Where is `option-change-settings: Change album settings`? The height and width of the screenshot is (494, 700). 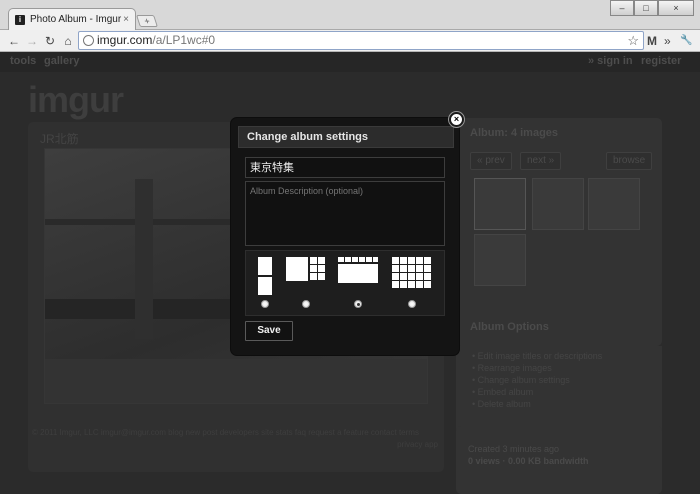 option-change-settings: Change album settings is located at coordinates (537, 380).